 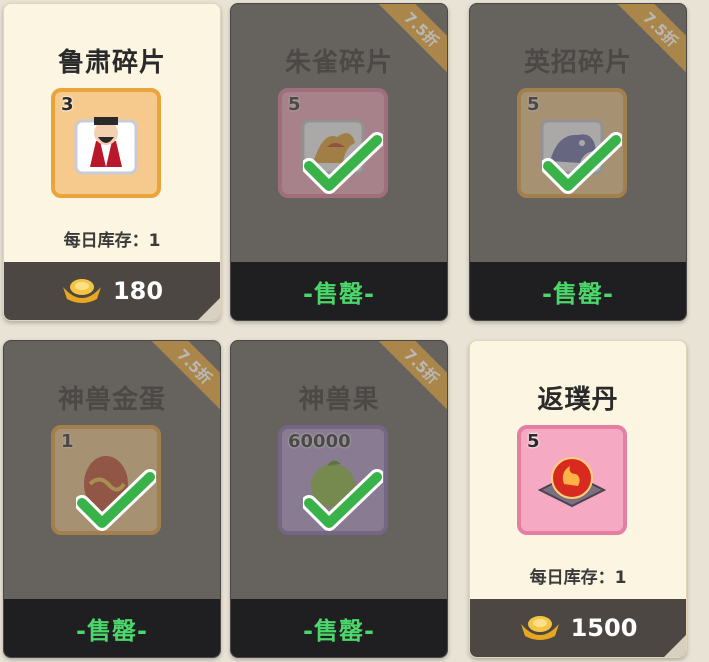 I want to click on price-bar: 1500, so click(x=578, y=628).